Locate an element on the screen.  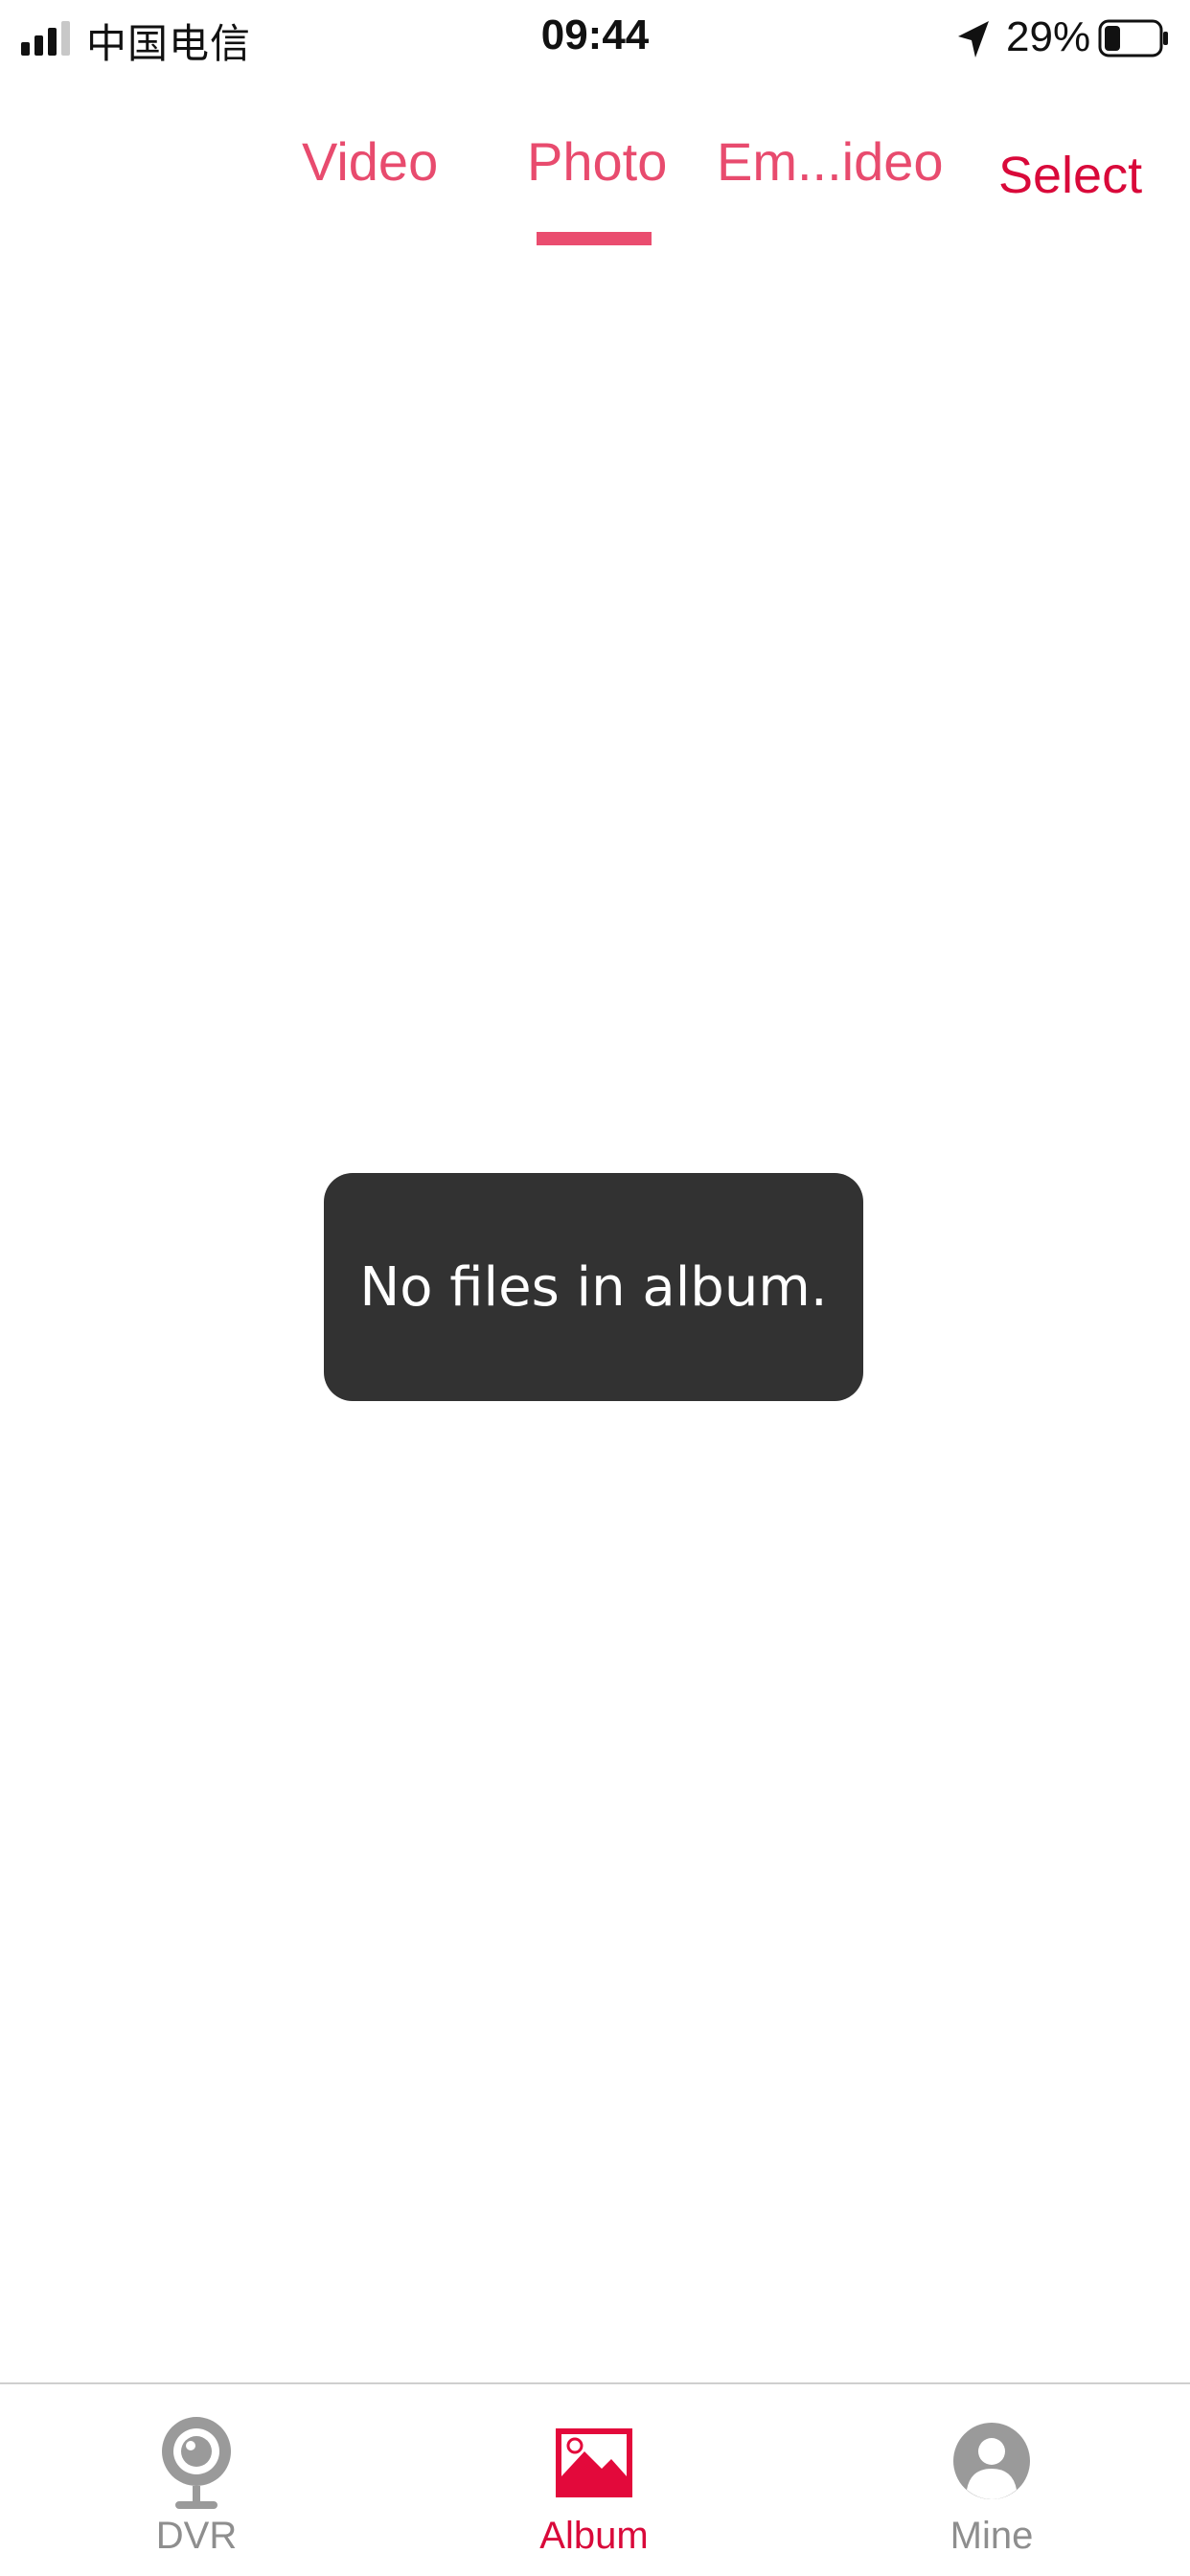
tabbar-item-album: Album is located at coordinates (594, 2480).